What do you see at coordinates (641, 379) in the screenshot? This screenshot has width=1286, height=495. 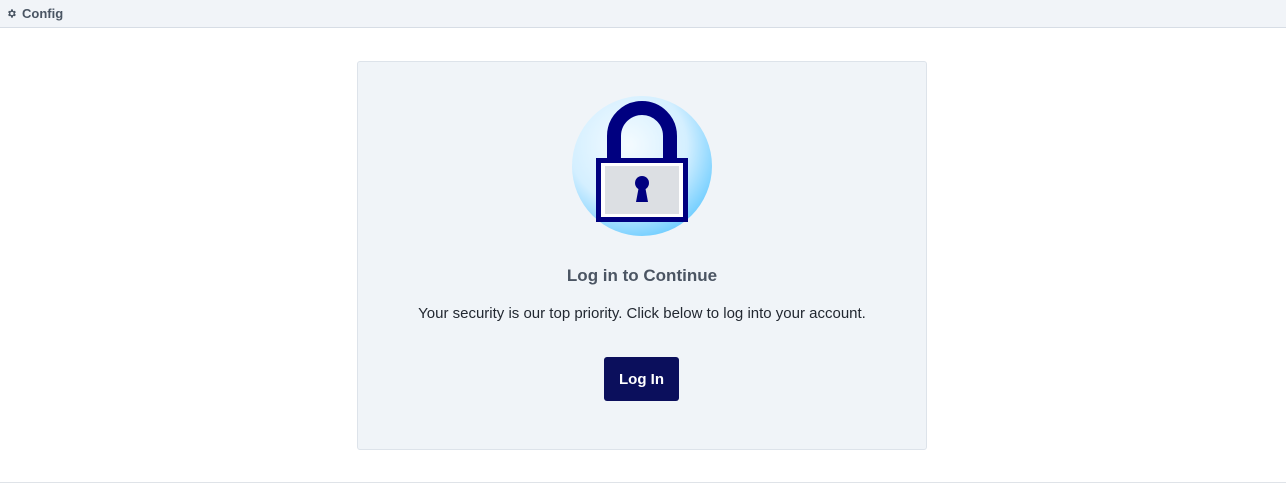 I see `login-button: Log In` at bounding box center [641, 379].